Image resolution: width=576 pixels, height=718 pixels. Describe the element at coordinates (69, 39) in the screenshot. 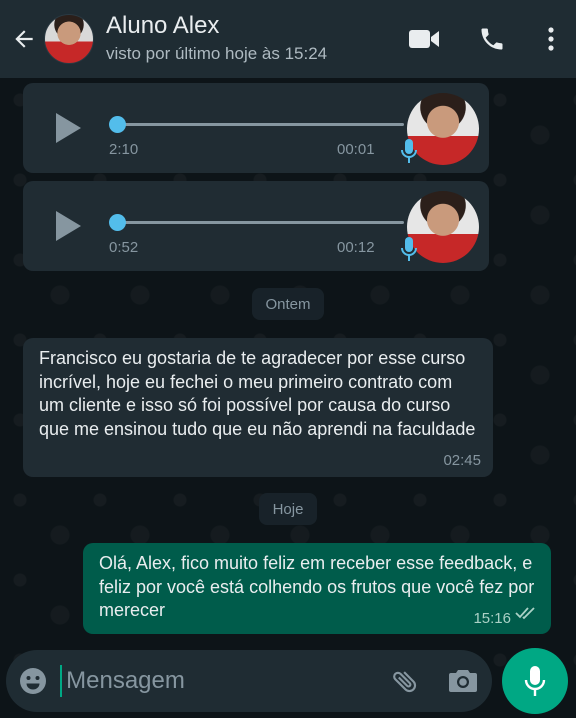

I see `contact-avatar` at that location.